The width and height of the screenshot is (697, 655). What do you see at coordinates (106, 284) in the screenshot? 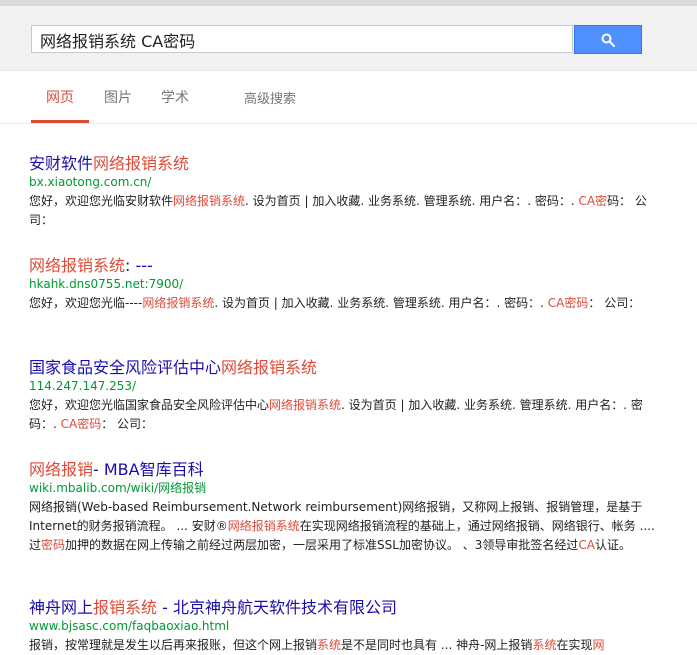
I see `result-url: hkahk.dns0755.net:7900/` at bounding box center [106, 284].